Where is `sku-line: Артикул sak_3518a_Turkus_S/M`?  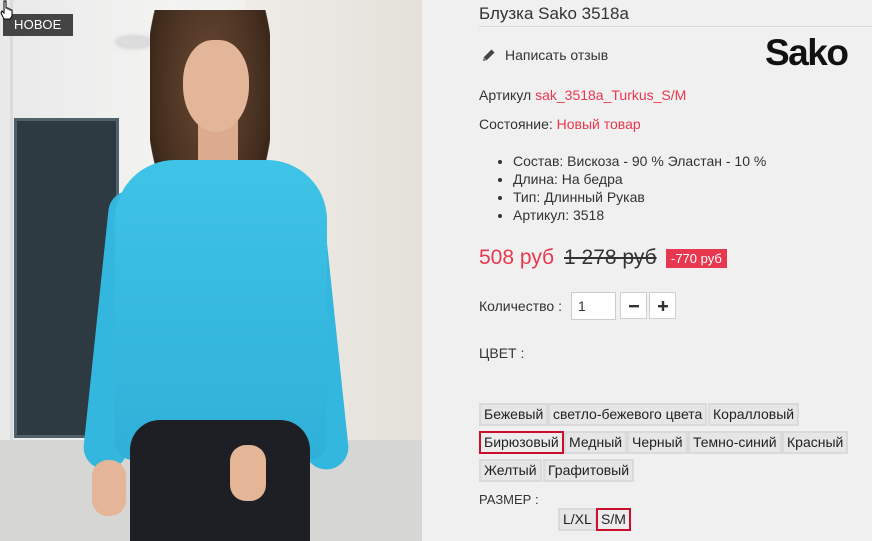
sku-line: Артикул sak_3518a_Turkus_S/M is located at coordinates (582, 95).